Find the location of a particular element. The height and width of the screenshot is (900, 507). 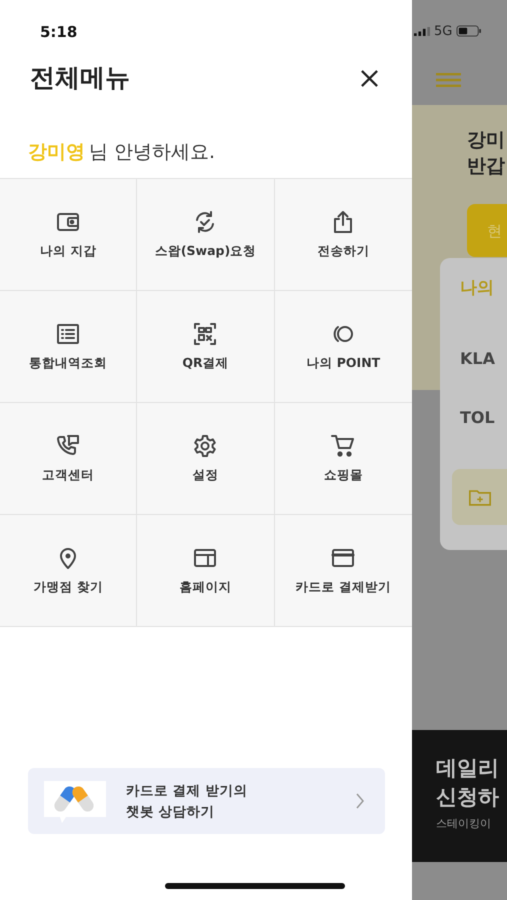

asset-name: TOL is located at coordinates (478, 417).